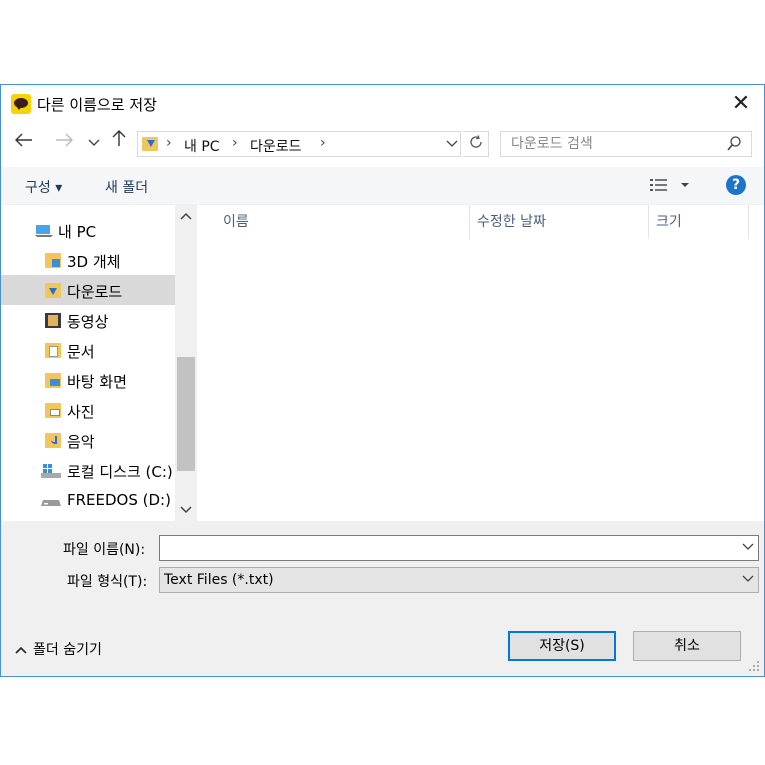  Describe the element at coordinates (107, 582) in the screenshot. I see `filetype-label: 파일 형식(T):` at that location.